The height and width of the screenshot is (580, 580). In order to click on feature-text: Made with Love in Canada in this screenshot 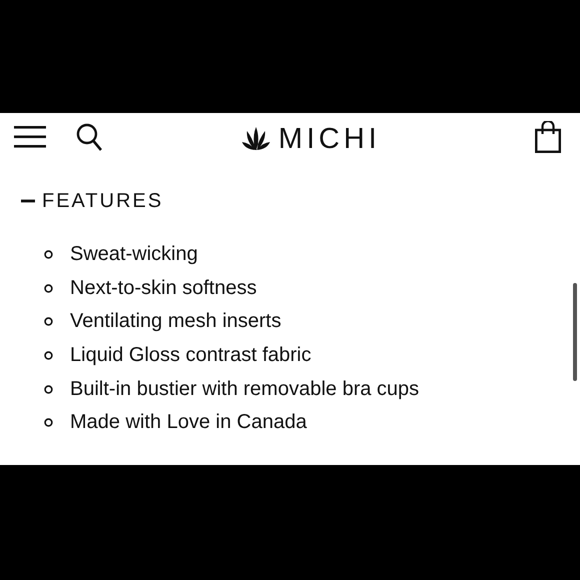, I will do `click(188, 422)`.